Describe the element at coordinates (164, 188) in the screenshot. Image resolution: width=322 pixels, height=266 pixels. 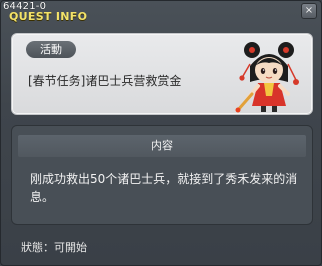
I see `content-text: 刚成功救出50个诸巴士兵，就接到了秀禾发来的消息。` at that location.